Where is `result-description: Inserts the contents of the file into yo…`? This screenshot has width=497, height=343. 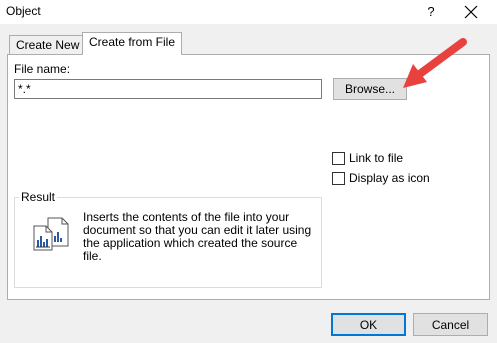 result-description: Inserts the contents of the file into yo… is located at coordinates (197, 236).